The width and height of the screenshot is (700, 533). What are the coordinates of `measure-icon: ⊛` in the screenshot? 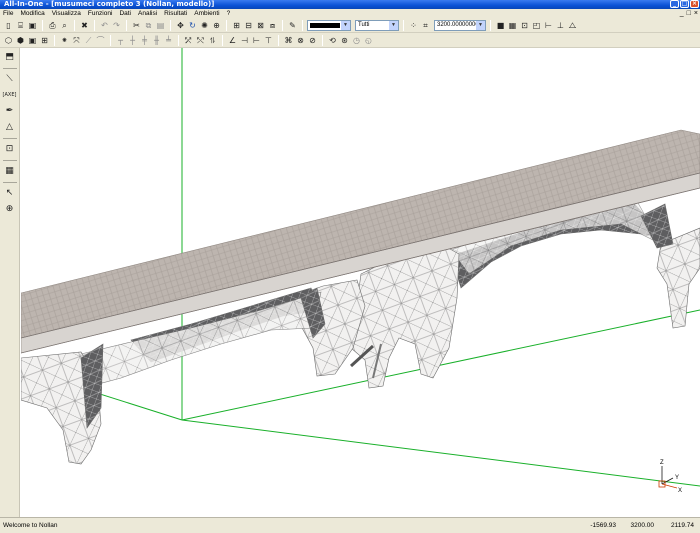 It's located at (344, 40).